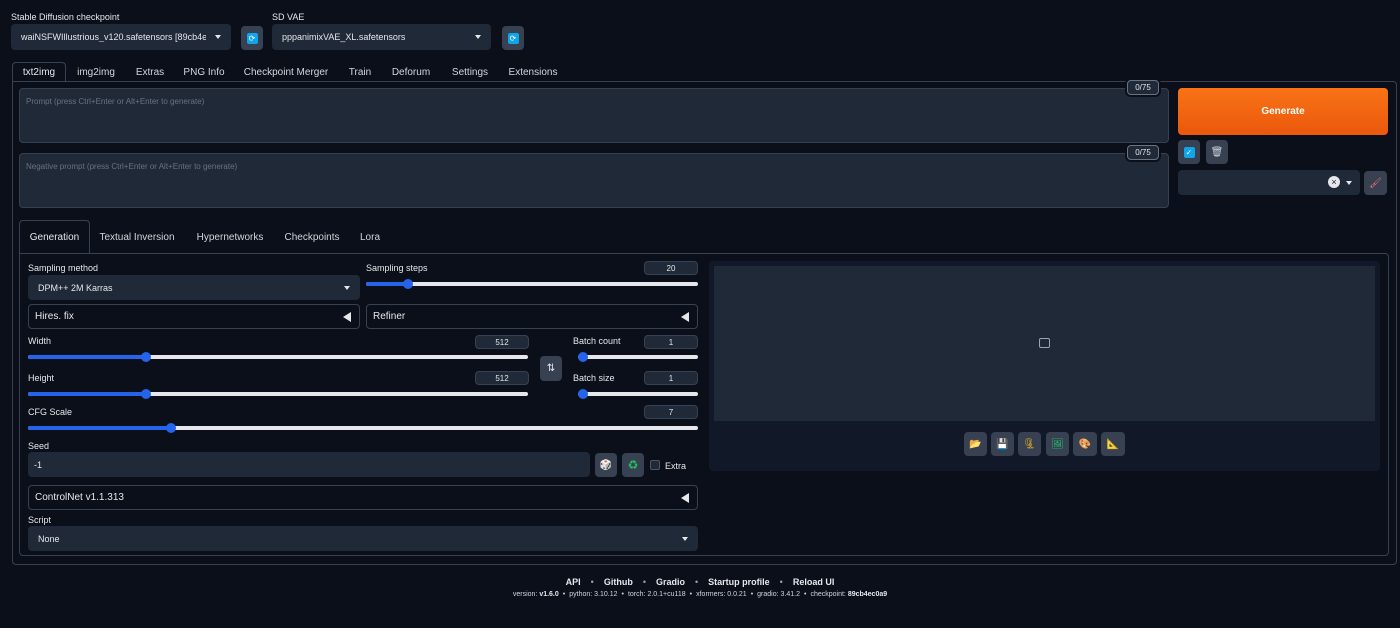 The height and width of the screenshot is (628, 1400). I want to click on zip-icon: 🗜, so click(1029, 444).